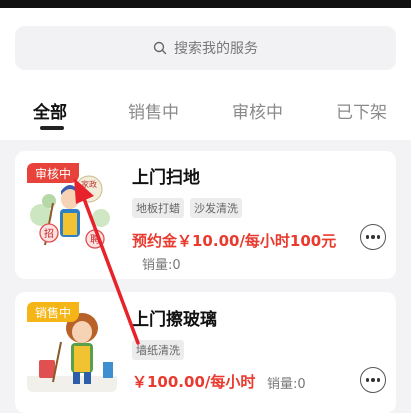 Image resolution: width=411 pixels, height=413 pixels. I want to click on service-title: 上门擦玻璃, so click(174, 320).